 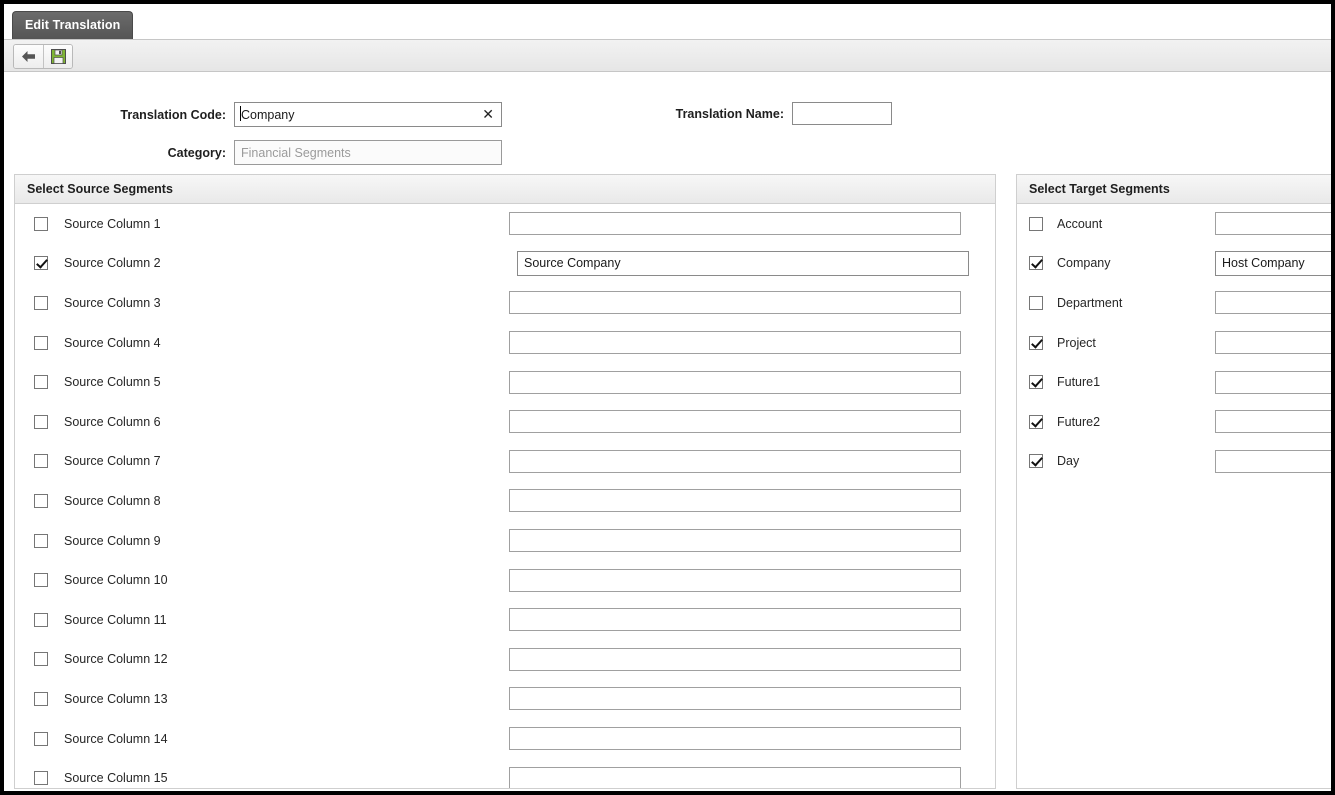 What do you see at coordinates (505, 580) in the screenshot?
I see `source-segment-row: Source Column 10` at bounding box center [505, 580].